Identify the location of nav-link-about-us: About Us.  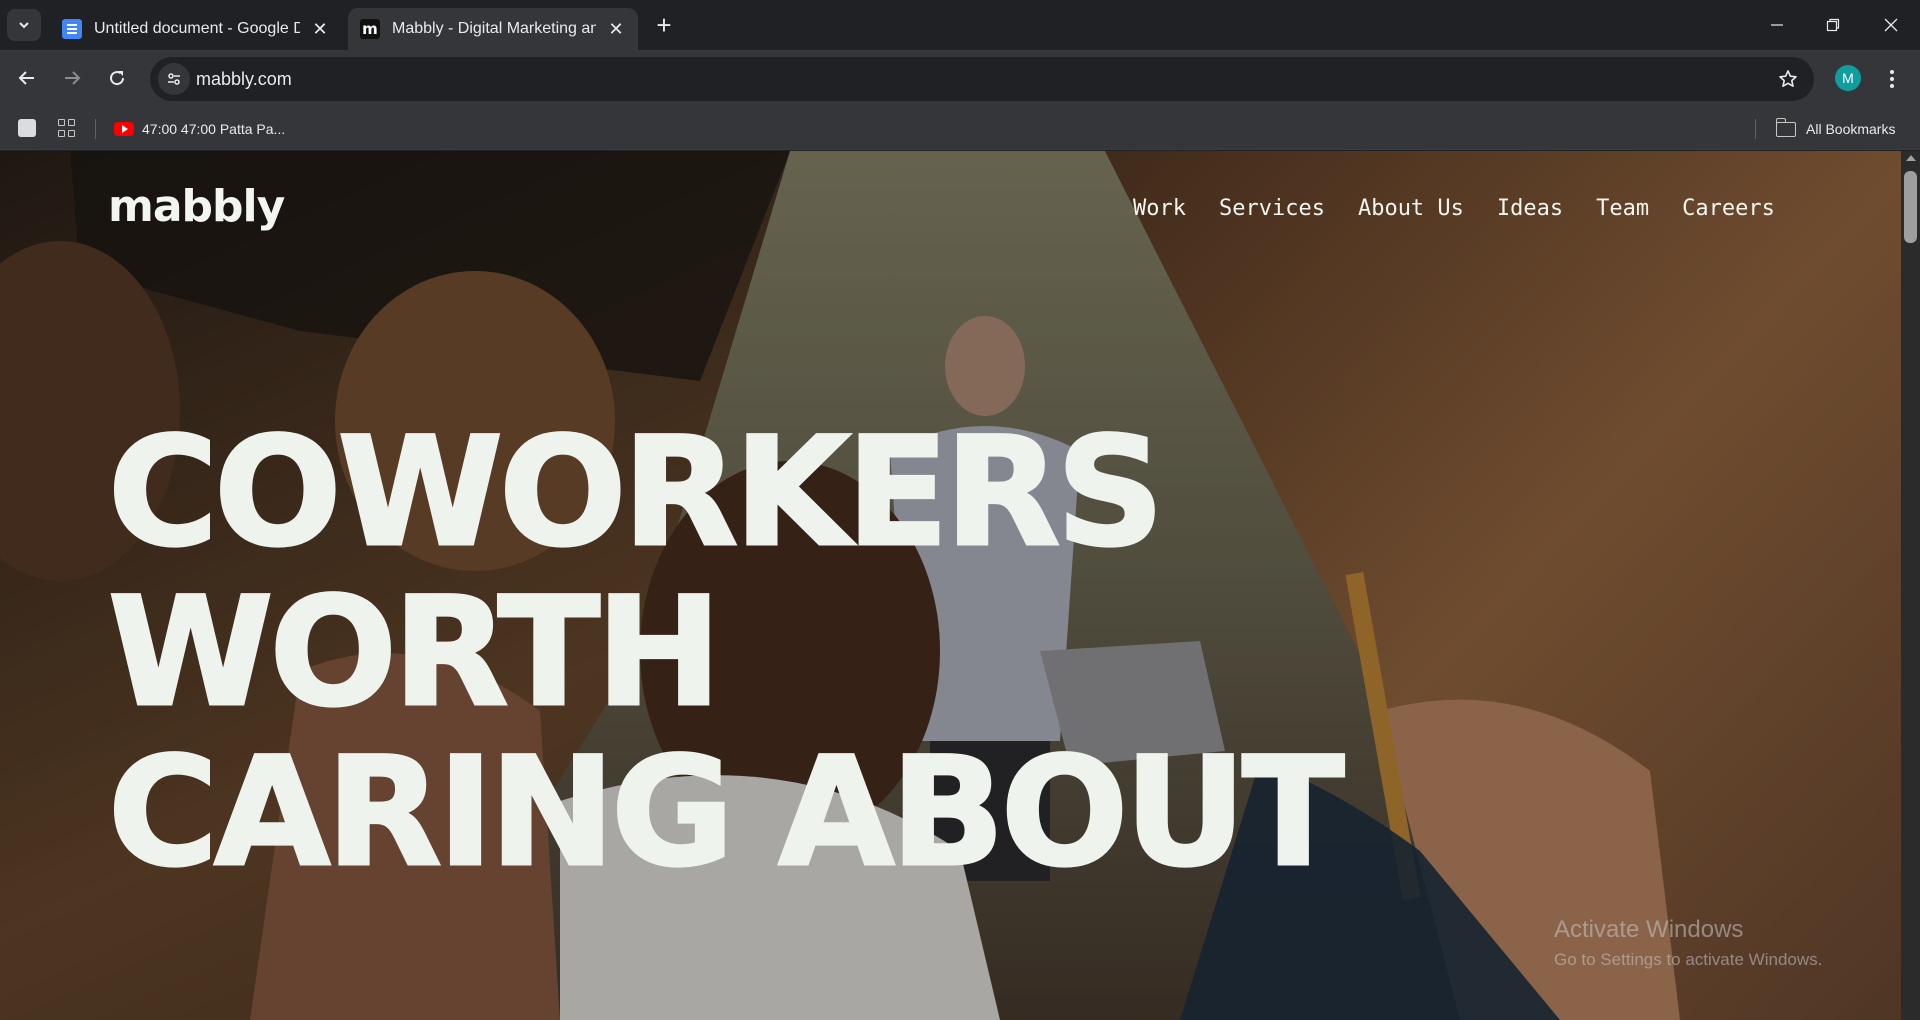
(1411, 208).